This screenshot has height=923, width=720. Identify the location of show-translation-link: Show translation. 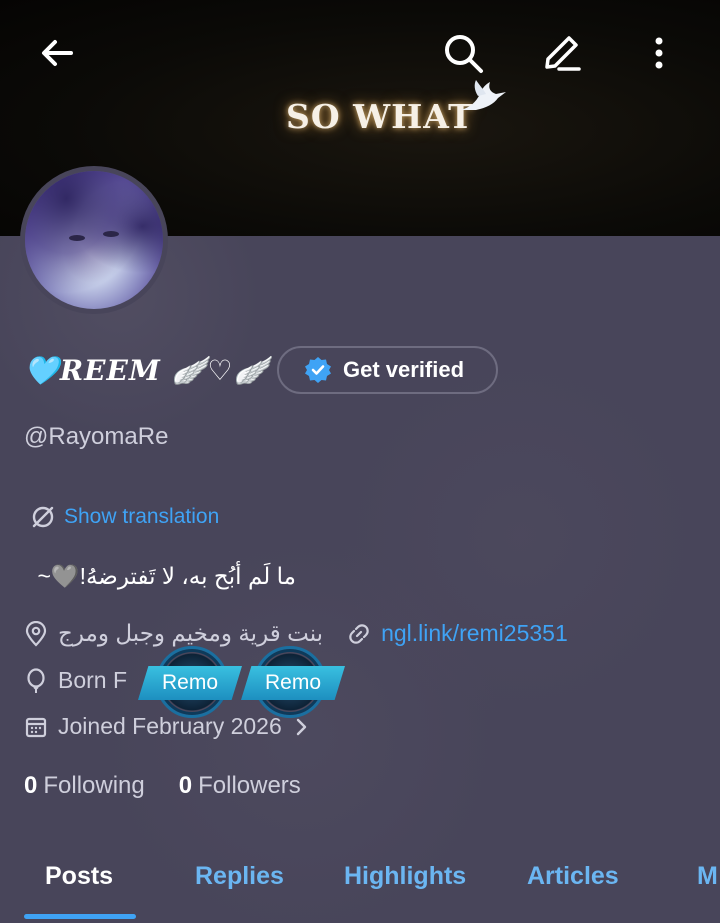
(124, 517).